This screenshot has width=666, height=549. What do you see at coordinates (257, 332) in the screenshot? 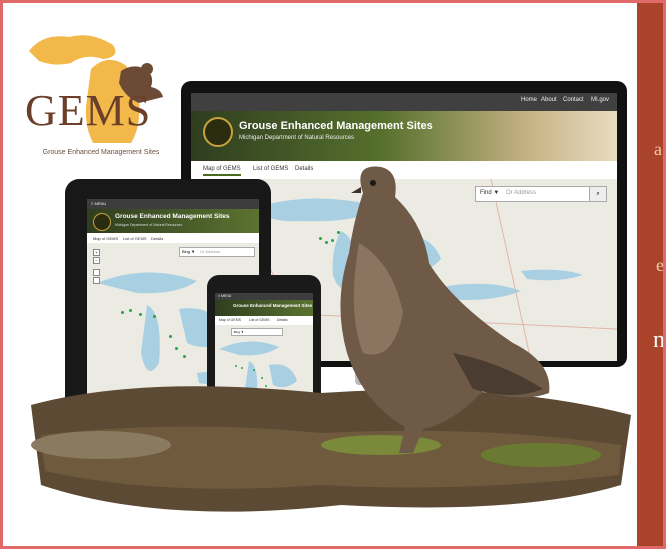
I see `find-address-box: Bing ▼` at bounding box center [257, 332].